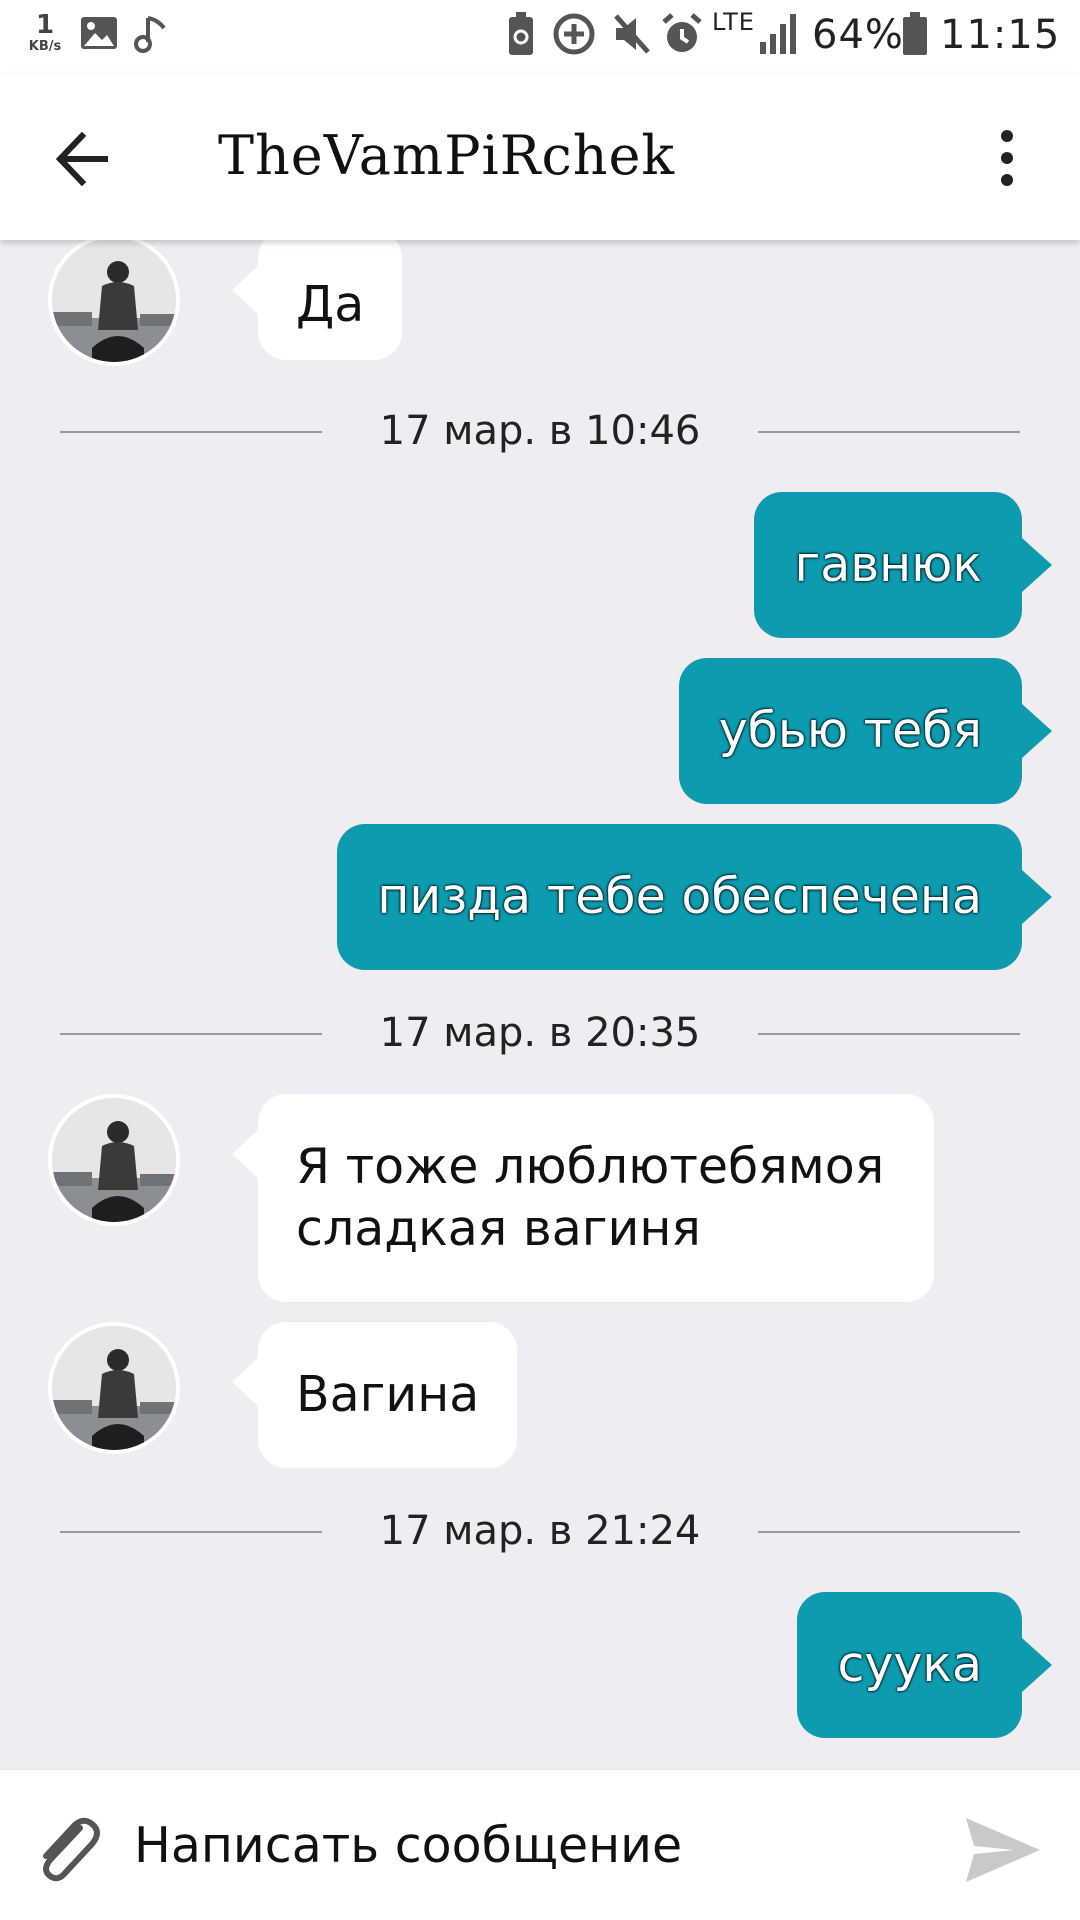 Image resolution: width=1080 pixels, height=1920 pixels. Describe the element at coordinates (850, 730) in the screenshot. I see `message-text: убью тебя` at that location.